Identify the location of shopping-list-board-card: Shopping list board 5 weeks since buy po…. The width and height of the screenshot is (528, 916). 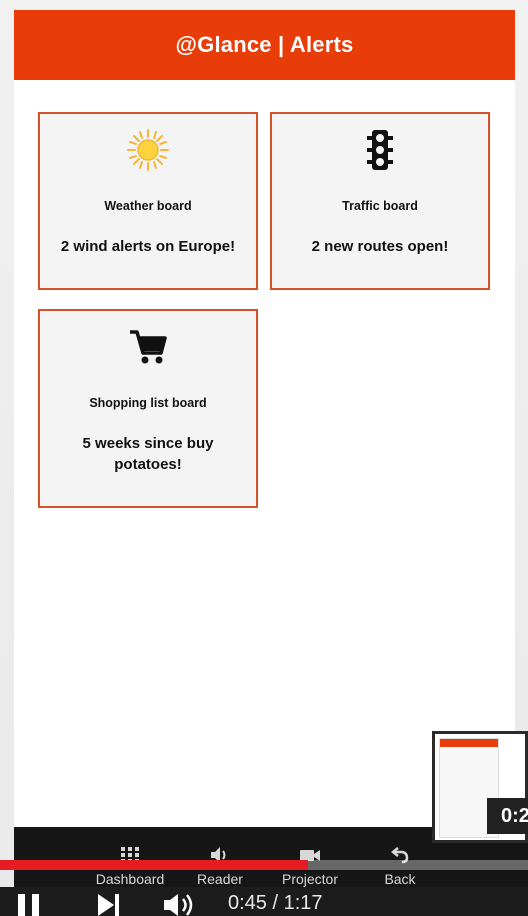
(148, 408).